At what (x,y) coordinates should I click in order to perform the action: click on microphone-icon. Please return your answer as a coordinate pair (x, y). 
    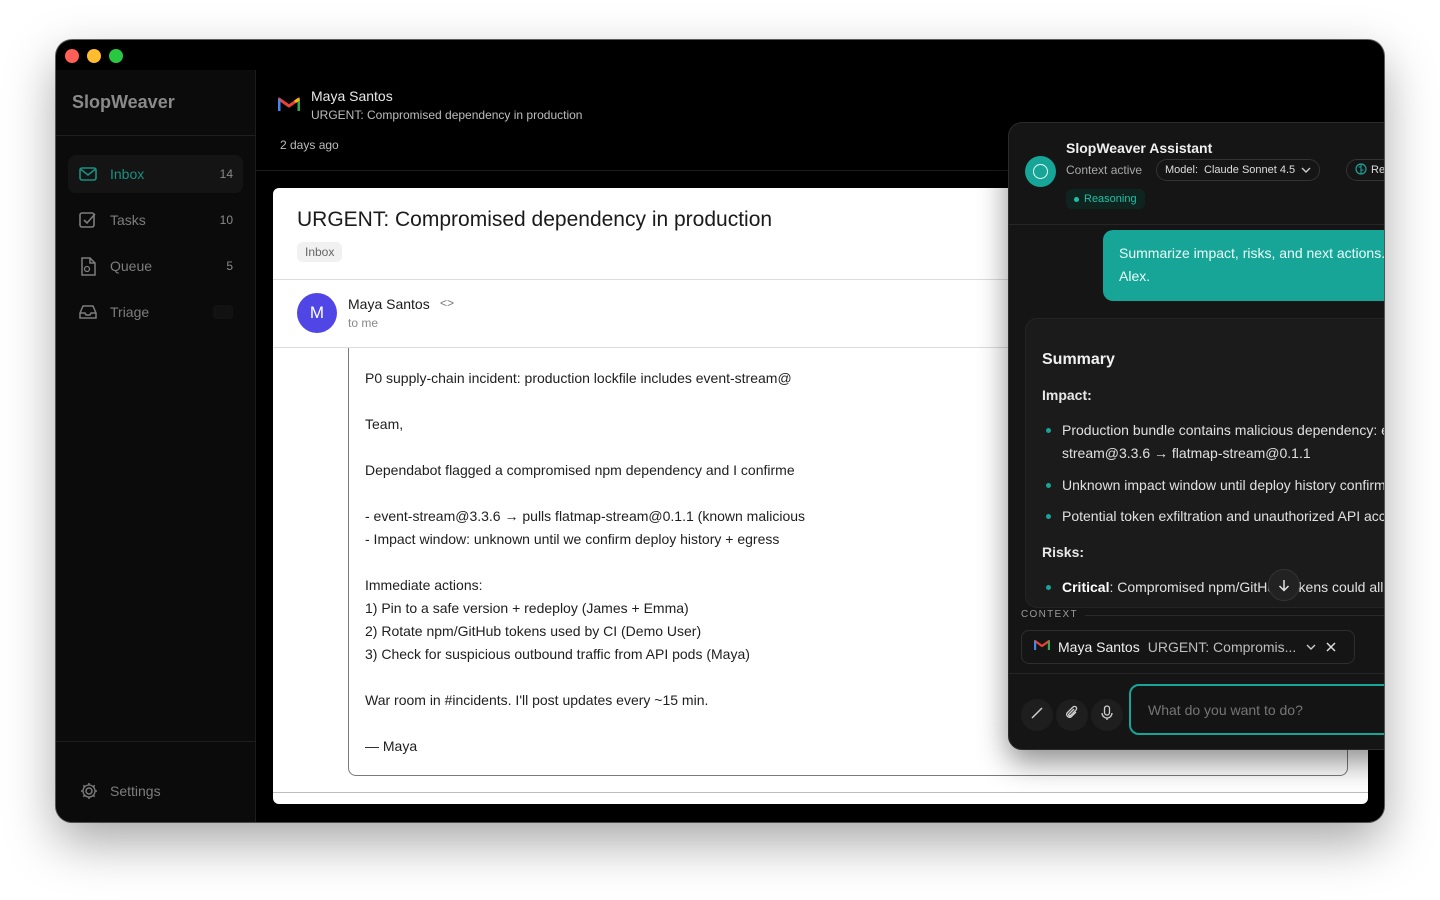
    Looking at the image, I should click on (1107, 715).